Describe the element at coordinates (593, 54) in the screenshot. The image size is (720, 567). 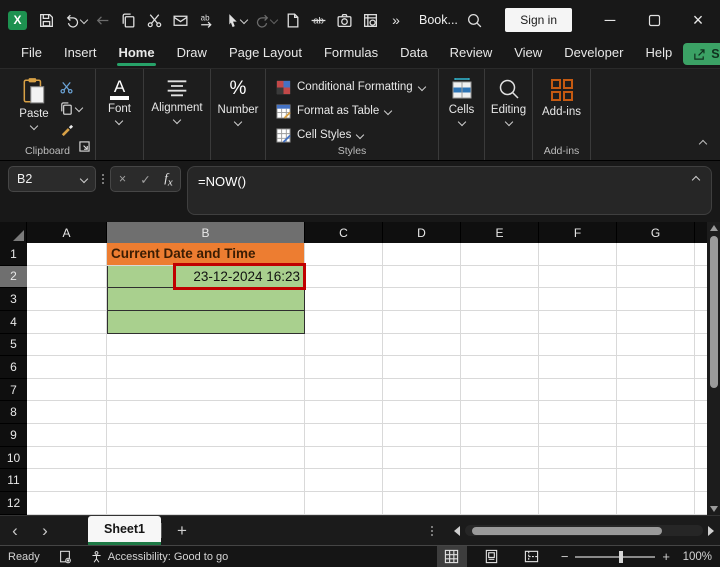
I see `tab-developer: Developer` at that location.